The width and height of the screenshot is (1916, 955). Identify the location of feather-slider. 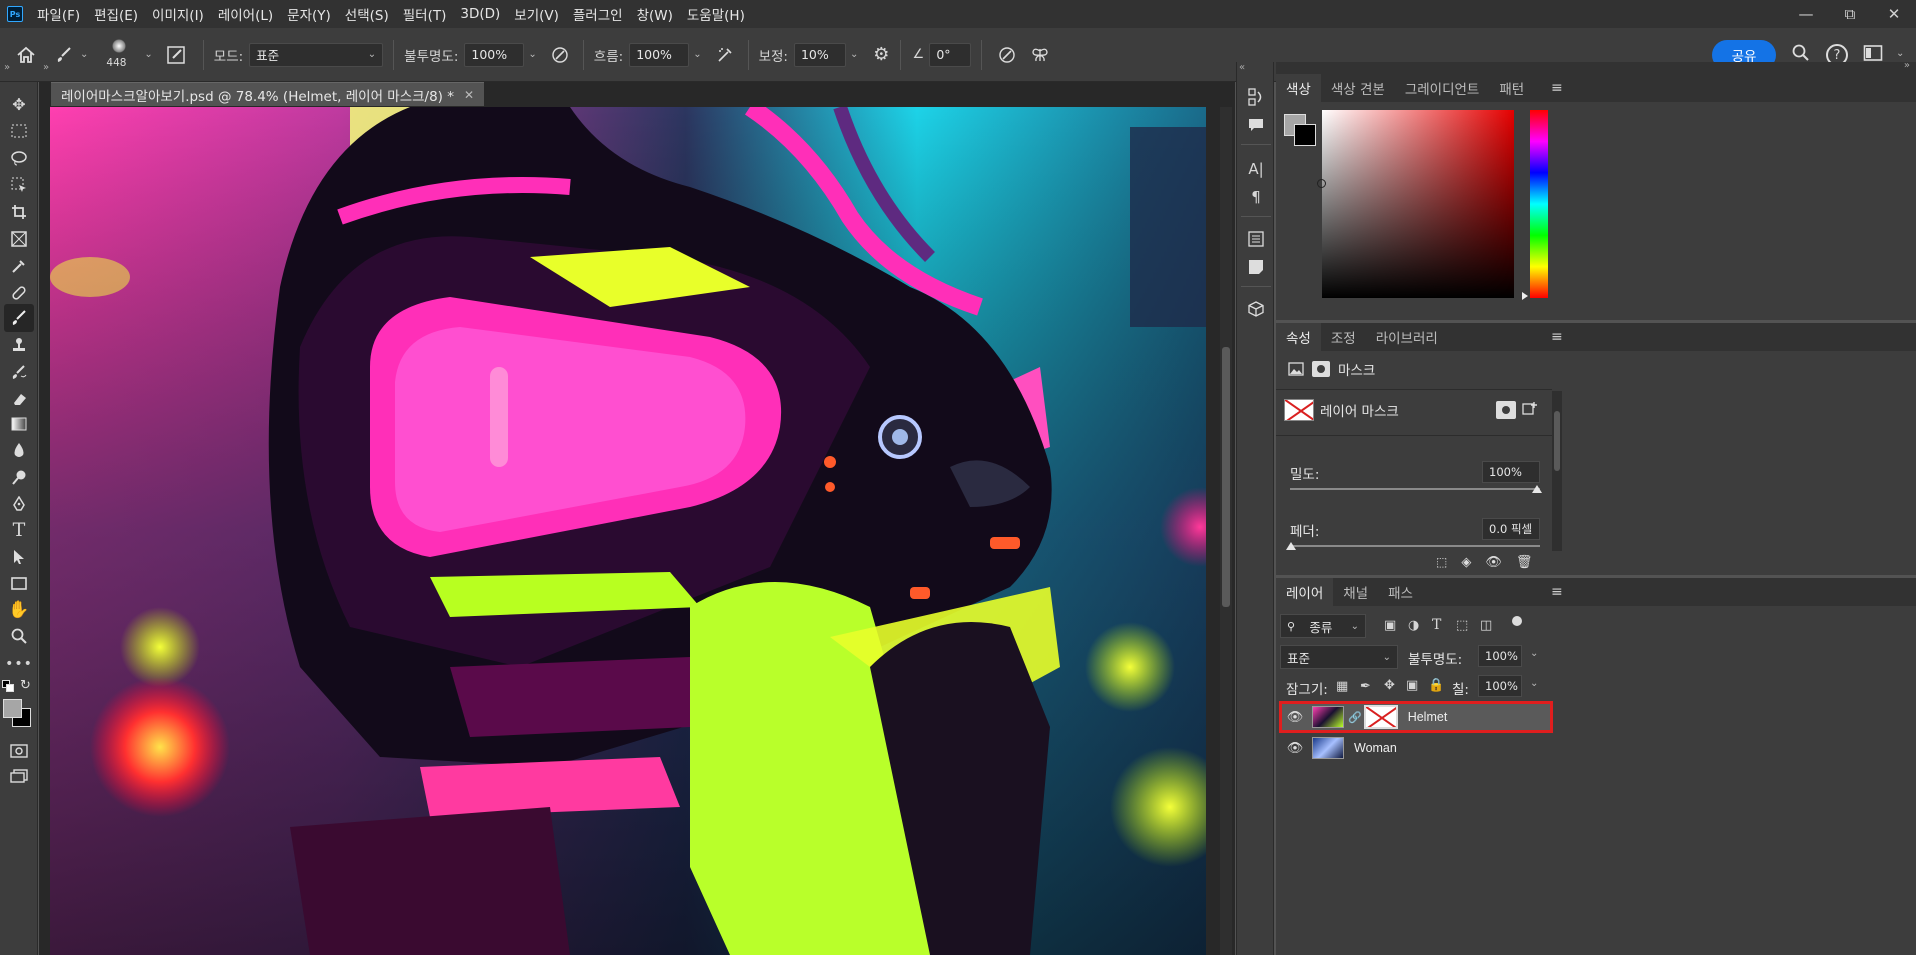
(1415, 546).